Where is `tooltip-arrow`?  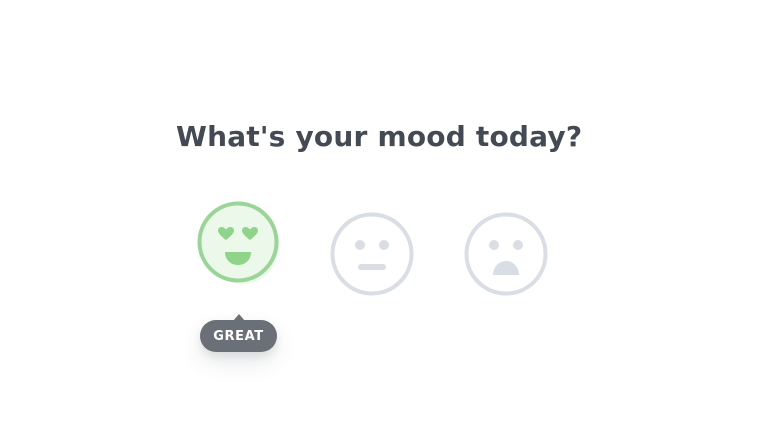
tooltip-arrow is located at coordinates (238, 317).